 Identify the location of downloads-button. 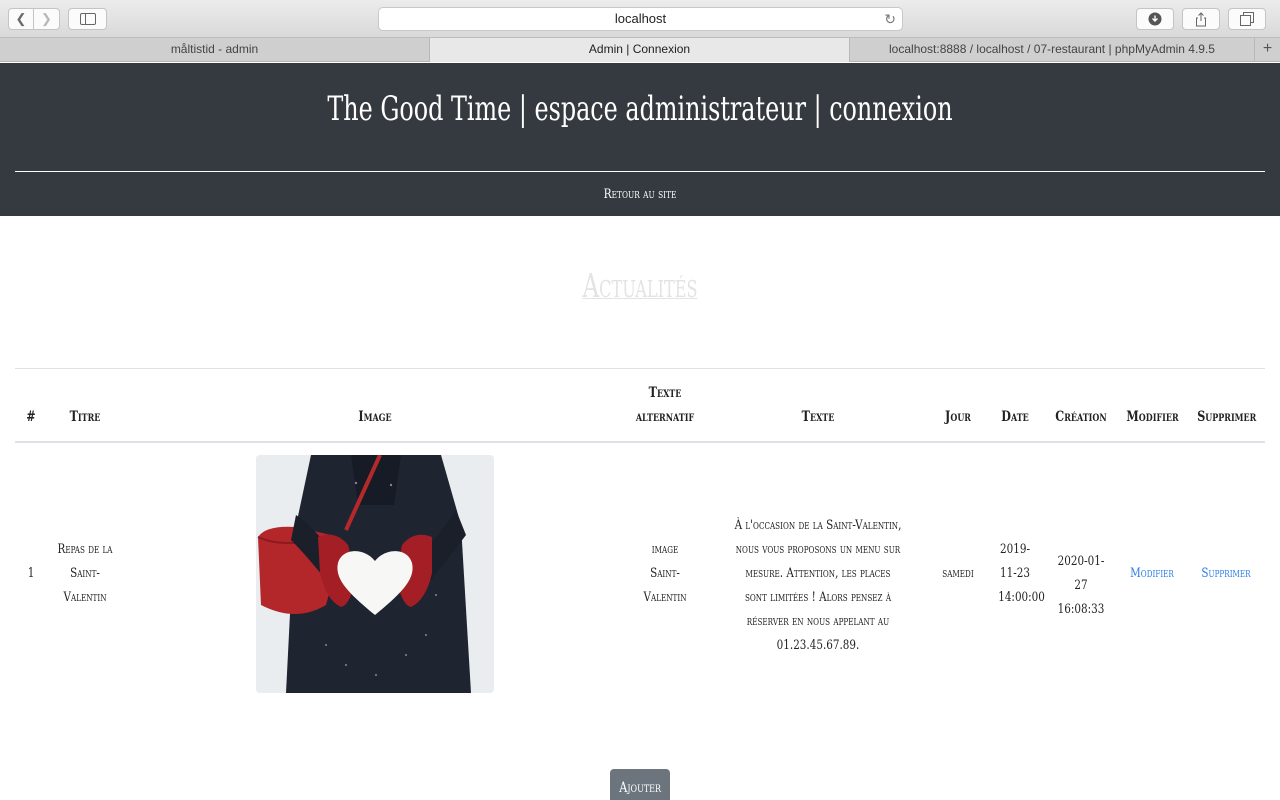
(1155, 19).